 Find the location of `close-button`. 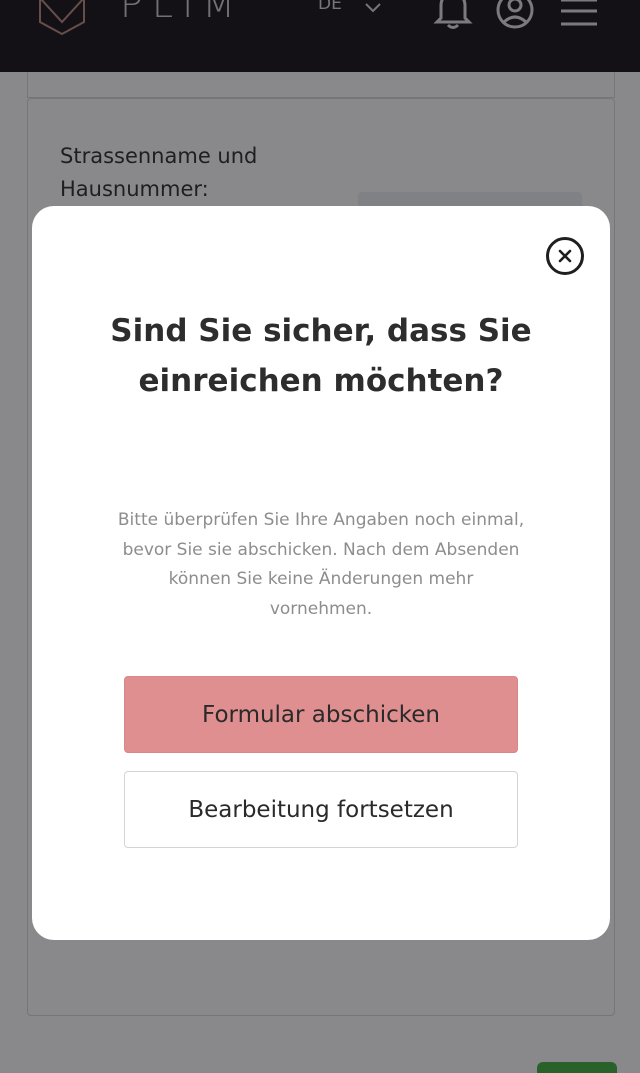

close-button is located at coordinates (565, 256).